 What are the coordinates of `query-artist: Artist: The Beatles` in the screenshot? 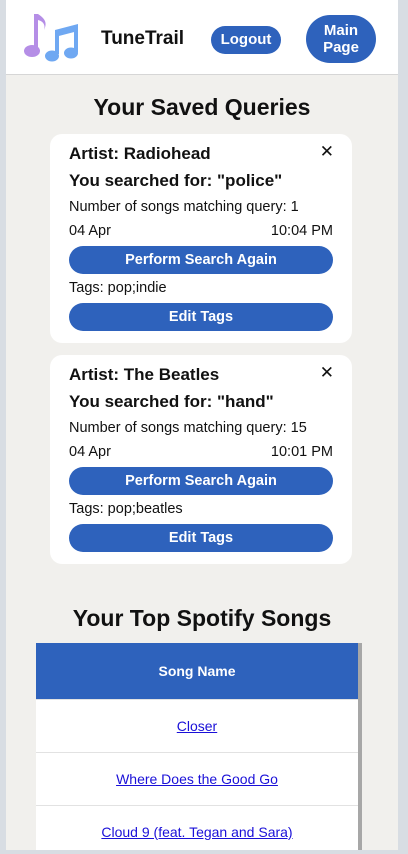 It's located at (144, 374).